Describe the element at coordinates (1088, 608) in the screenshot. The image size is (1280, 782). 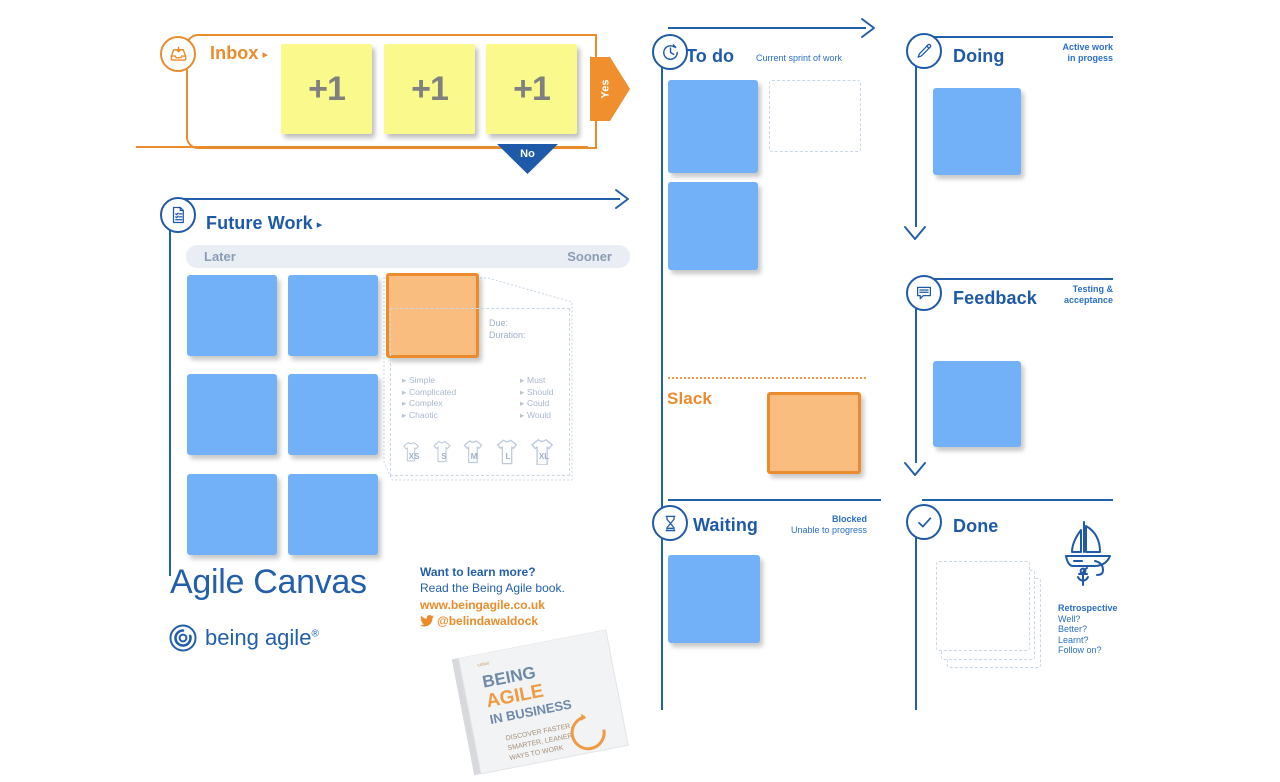
I see `retrospective-heading: Retrospective` at that location.